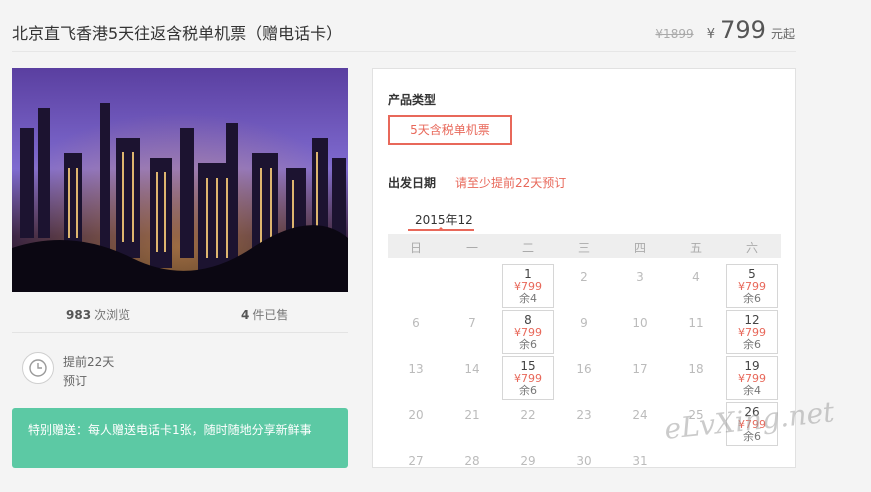 This screenshot has width=871, height=492. I want to click on calendar-day-available: 15 ¥799 余6, so click(528, 378).